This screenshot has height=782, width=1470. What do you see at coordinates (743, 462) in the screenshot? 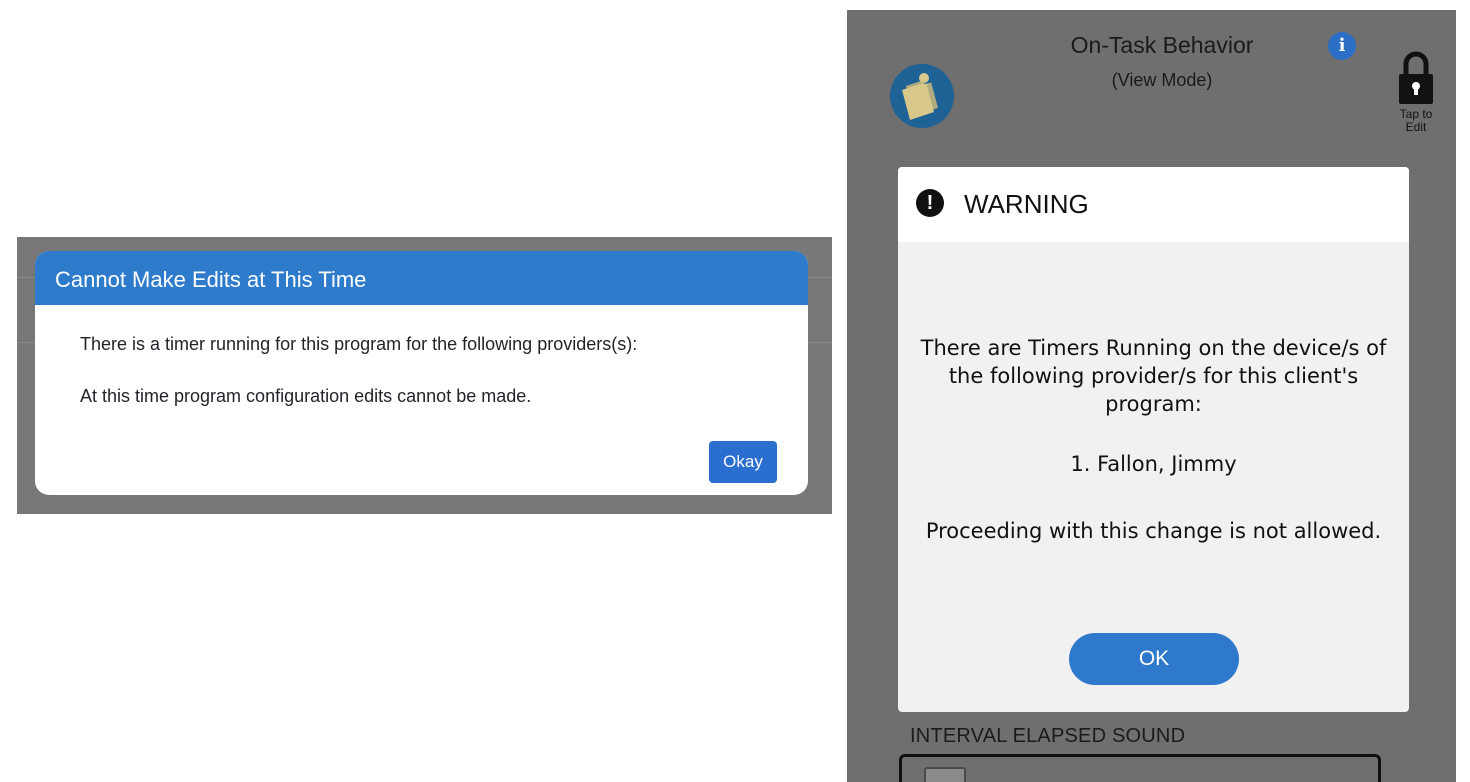
I see `okay-button: Okay` at bounding box center [743, 462].